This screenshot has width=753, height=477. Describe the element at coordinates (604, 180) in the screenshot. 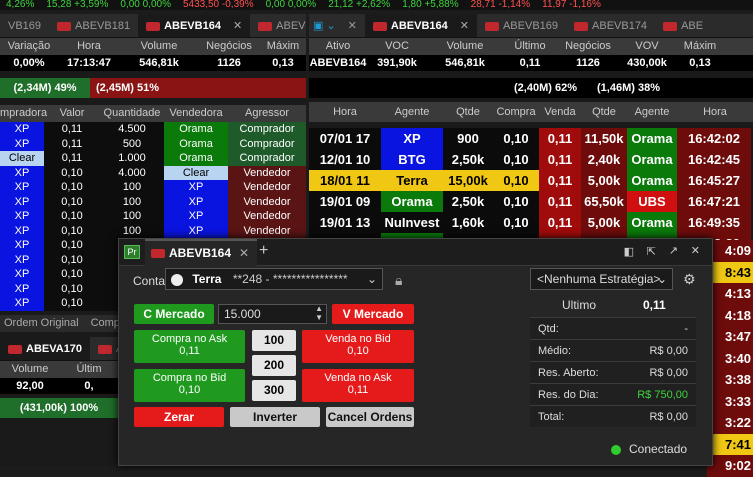

I see `book-cell: 5,00k` at that location.